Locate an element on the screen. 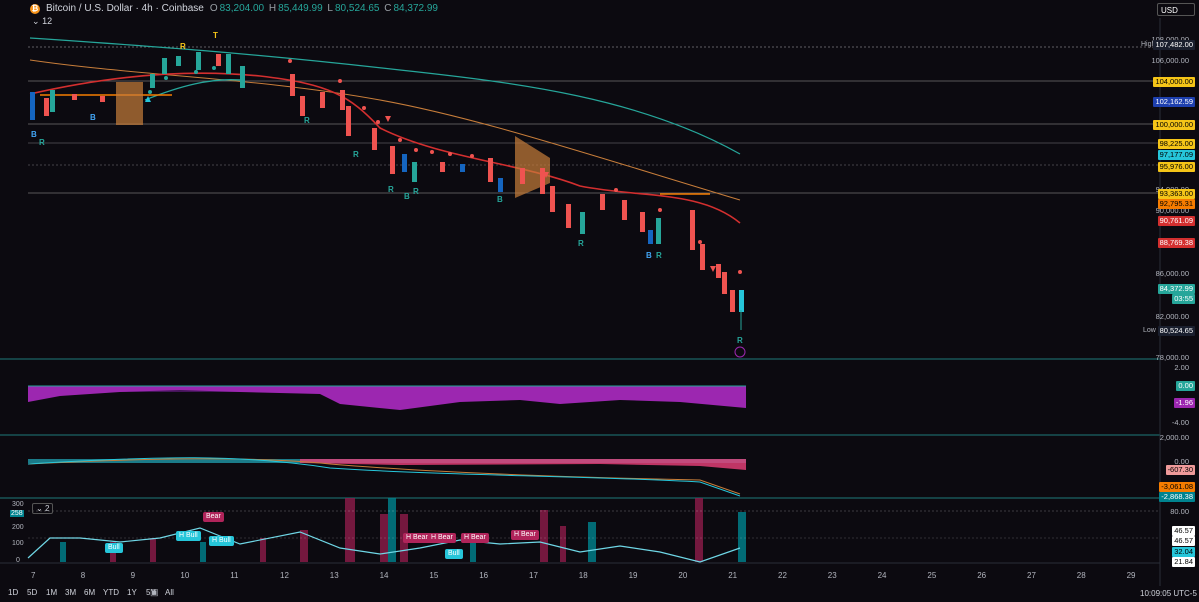  osc-tick: 2.00 is located at coordinates (1181, 367).